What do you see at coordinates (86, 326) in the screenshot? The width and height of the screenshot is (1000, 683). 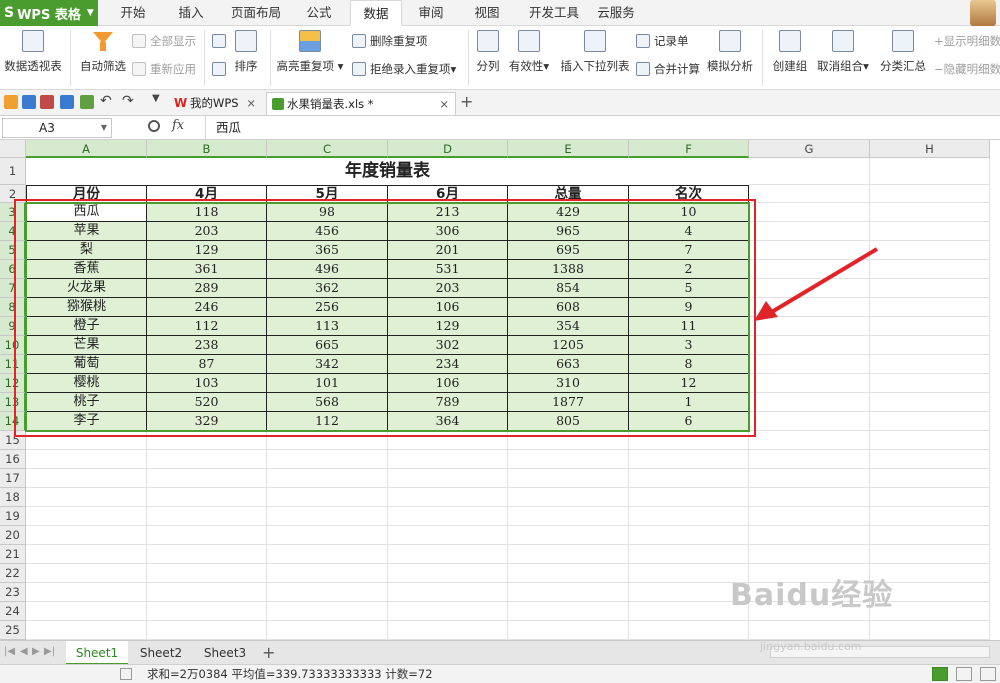 I see `table-cell: 橙子` at bounding box center [86, 326].